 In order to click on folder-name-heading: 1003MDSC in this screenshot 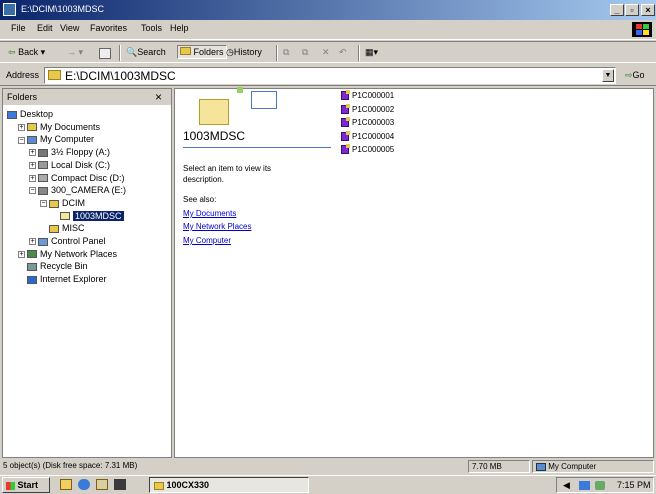, I will do `click(214, 136)`.